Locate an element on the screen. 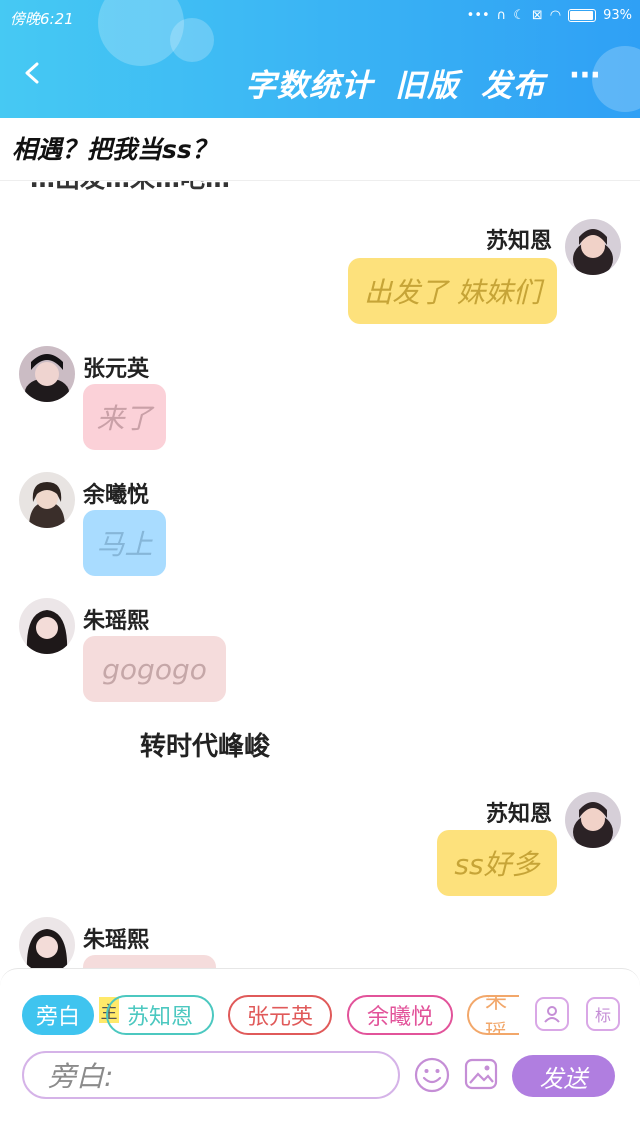 The height and width of the screenshot is (1139, 640). role-chip-narrator: 旁白 is located at coordinates (58, 1015).